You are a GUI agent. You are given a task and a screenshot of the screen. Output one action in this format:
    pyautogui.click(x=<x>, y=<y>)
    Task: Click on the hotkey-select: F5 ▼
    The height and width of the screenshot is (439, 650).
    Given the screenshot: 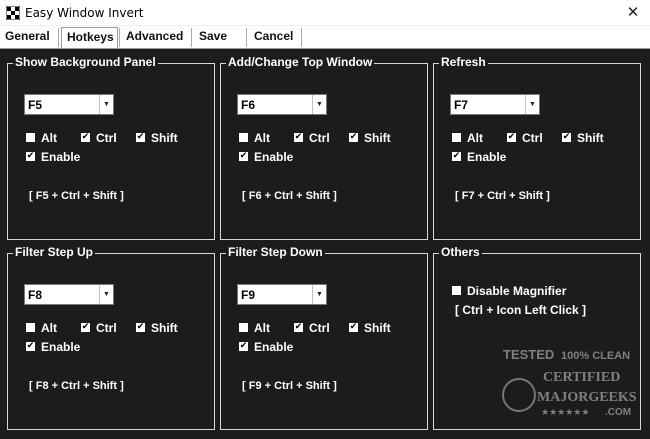 What is the action you would take?
    pyautogui.click(x=69, y=104)
    